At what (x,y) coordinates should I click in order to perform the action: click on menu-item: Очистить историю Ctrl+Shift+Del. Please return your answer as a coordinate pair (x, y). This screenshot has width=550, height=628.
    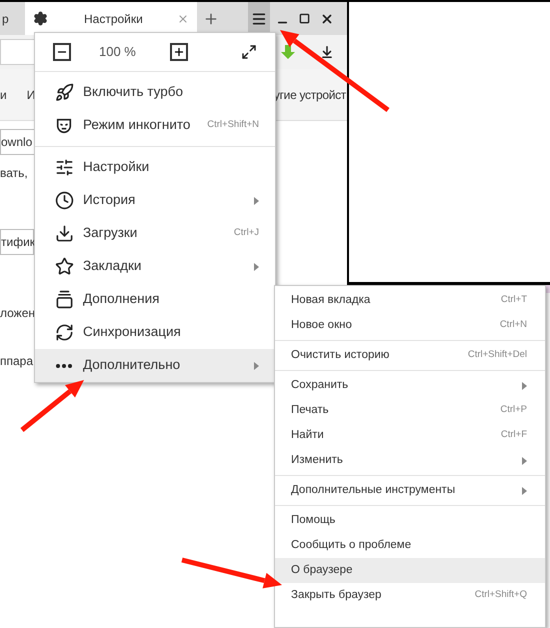
    Looking at the image, I should click on (410, 355).